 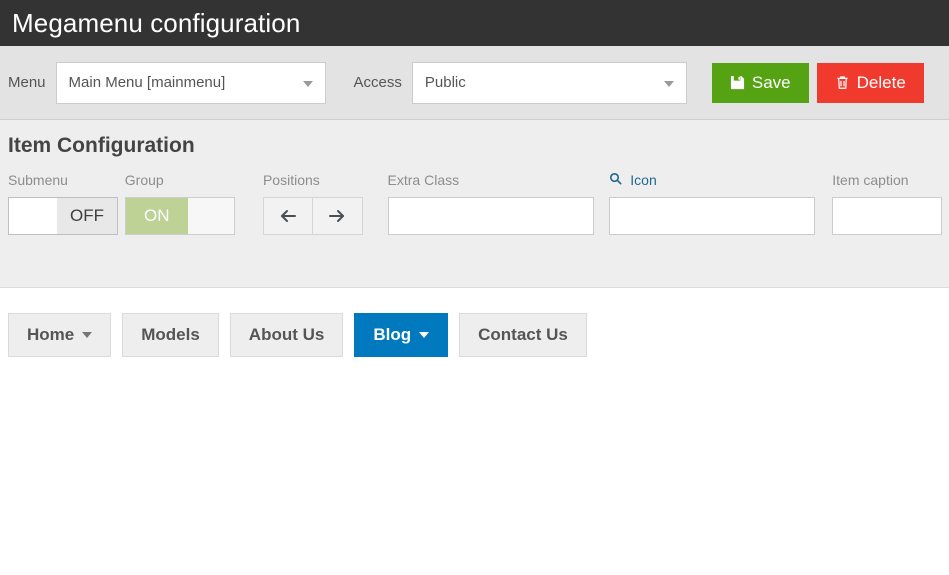 I want to click on menu-item-models: Models, so click(x=170, y=335).